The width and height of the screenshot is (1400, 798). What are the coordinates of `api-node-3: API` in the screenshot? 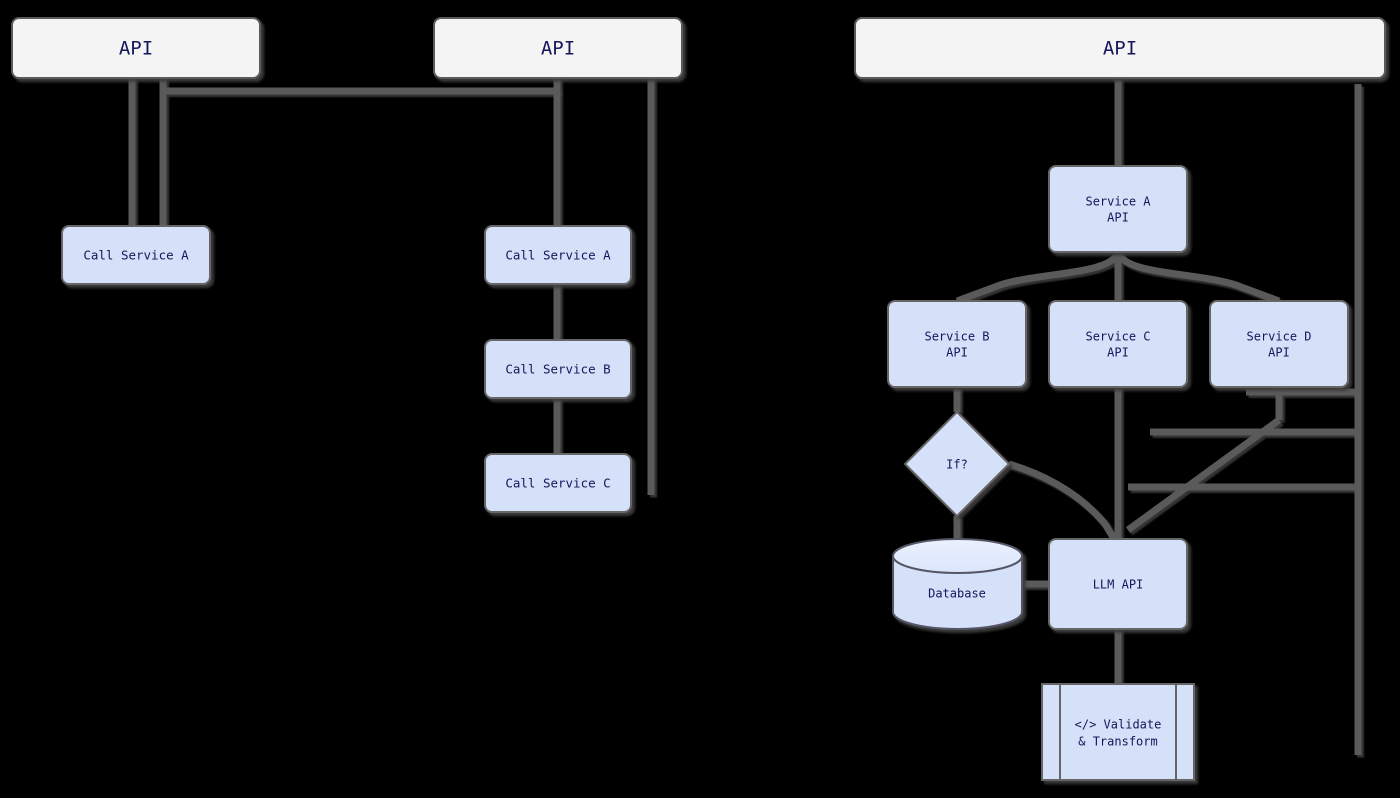 It's located at (1120, 48).